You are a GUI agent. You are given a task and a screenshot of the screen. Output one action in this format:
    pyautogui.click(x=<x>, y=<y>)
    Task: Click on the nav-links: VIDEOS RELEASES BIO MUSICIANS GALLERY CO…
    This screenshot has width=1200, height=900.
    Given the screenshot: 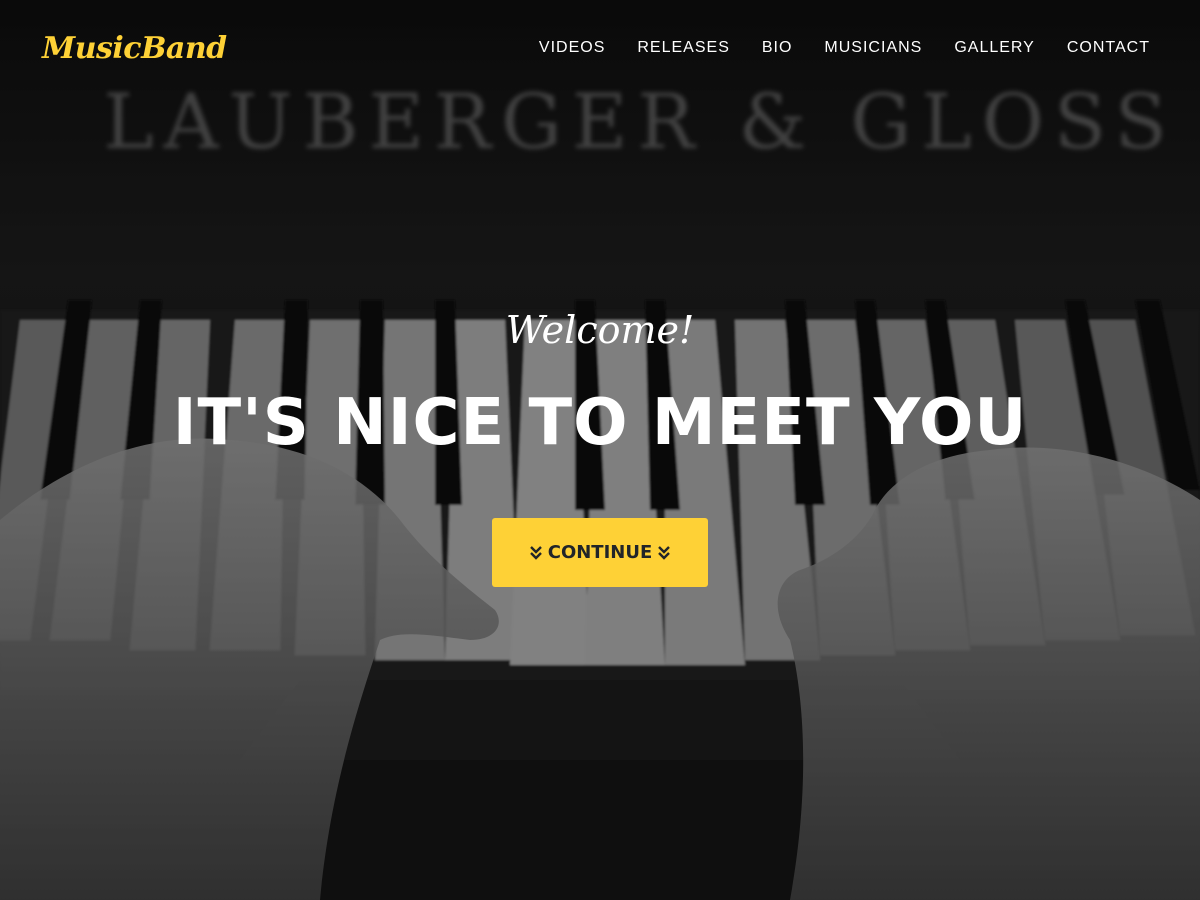 What is the action you would take?
    pyautogui.click(x=836, y=48)
    